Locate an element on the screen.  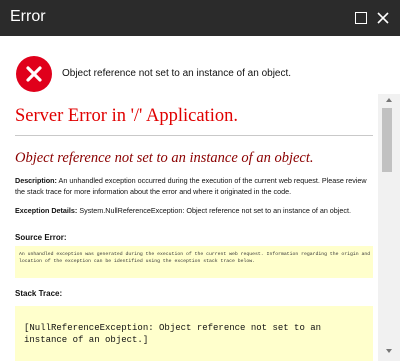
scrollbar-thumb is located at coordinates (387, 140).